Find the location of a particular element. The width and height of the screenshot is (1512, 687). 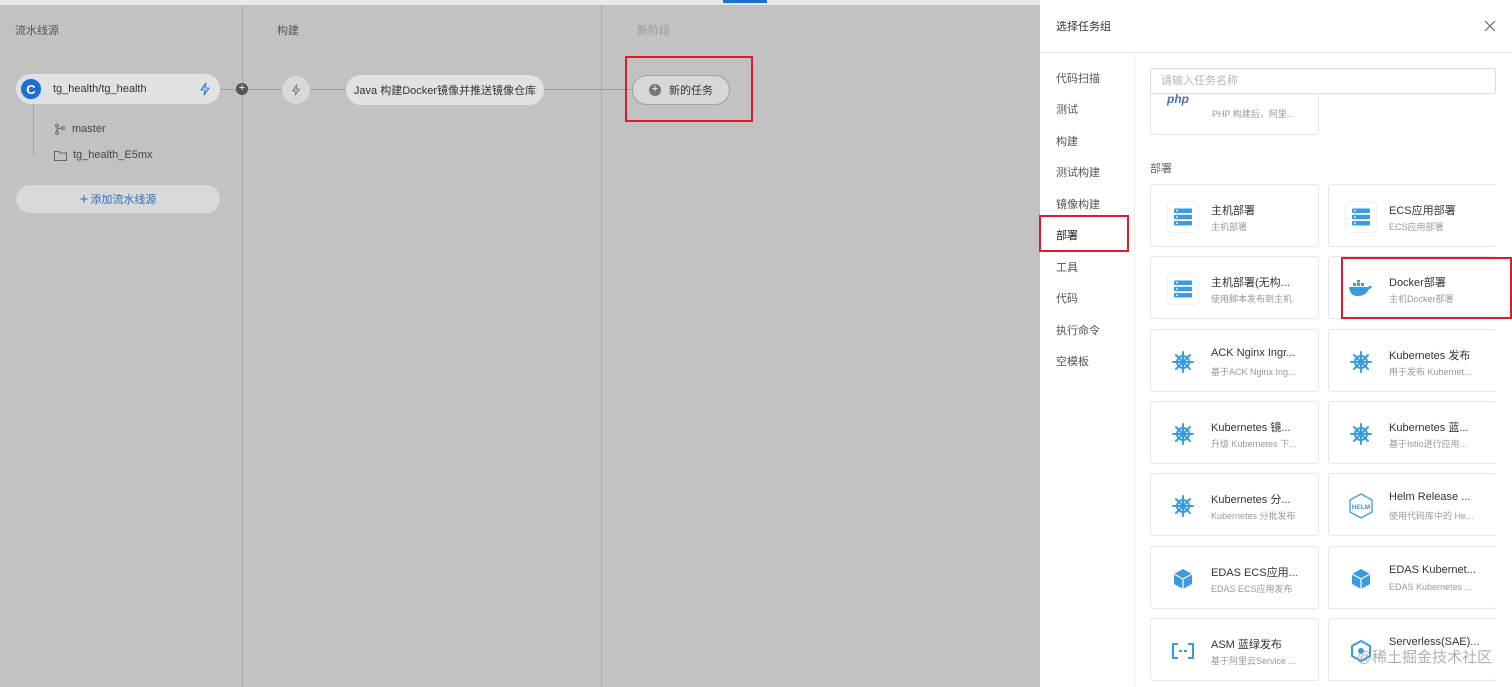

card-desc: 使用脚本发布到主机 is located at coordinates (1252, 299).